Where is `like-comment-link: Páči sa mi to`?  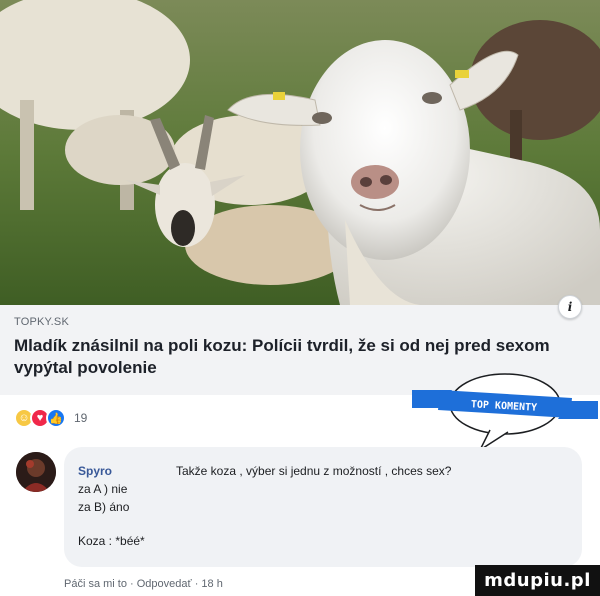 like-comment-link: Páči sa mi to is located at coordinates (95, 584).